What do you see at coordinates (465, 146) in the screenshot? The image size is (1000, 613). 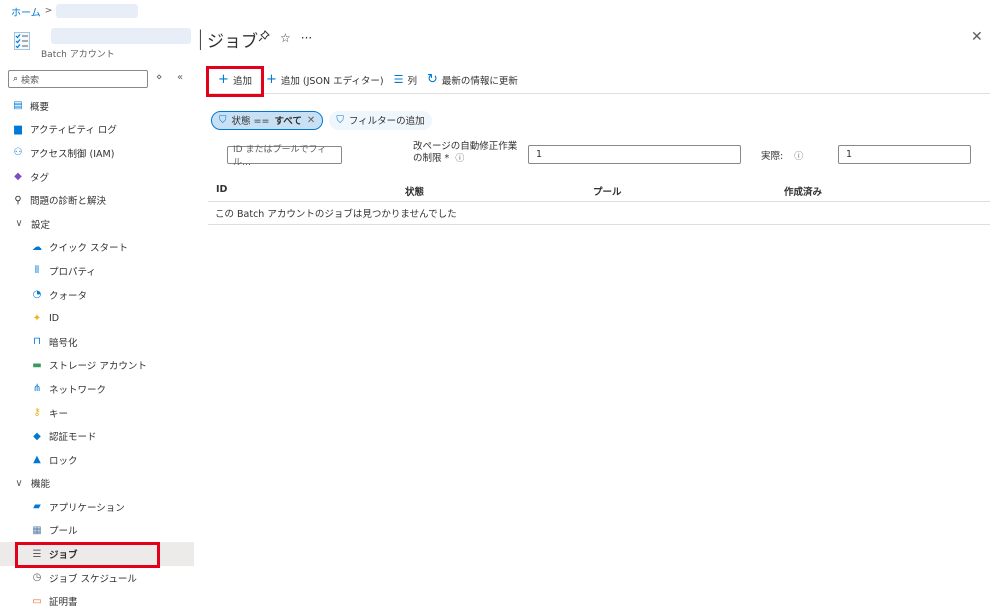 I see `limit-label-line1: 改ページの自動修正作業` at bounding box center [465, 146].